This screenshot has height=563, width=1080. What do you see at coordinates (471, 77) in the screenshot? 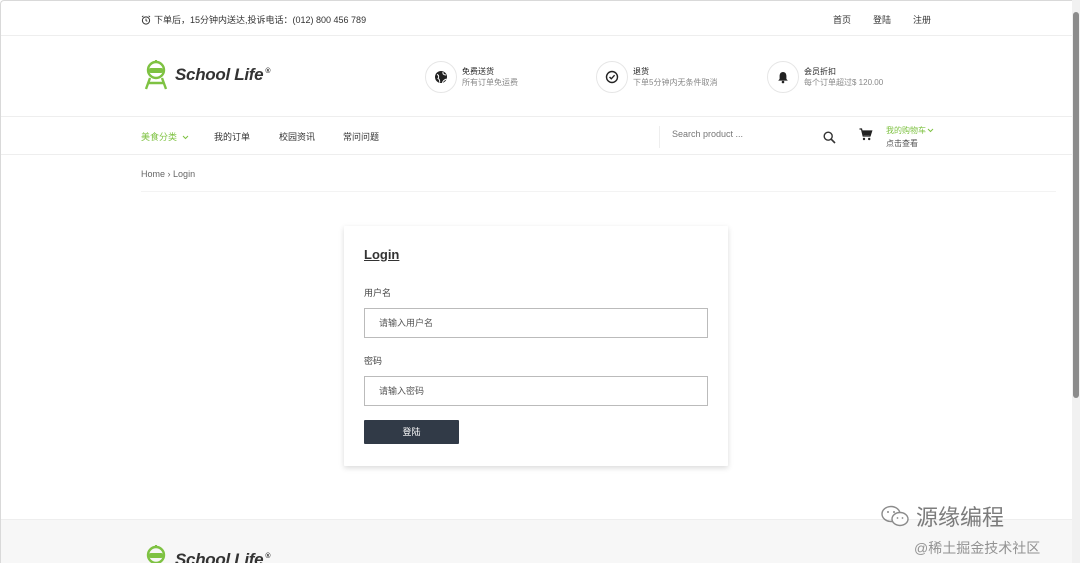
I see `feature-free-shipping: 免费送货 所有订单免运费` at bounding box center [471, 77].